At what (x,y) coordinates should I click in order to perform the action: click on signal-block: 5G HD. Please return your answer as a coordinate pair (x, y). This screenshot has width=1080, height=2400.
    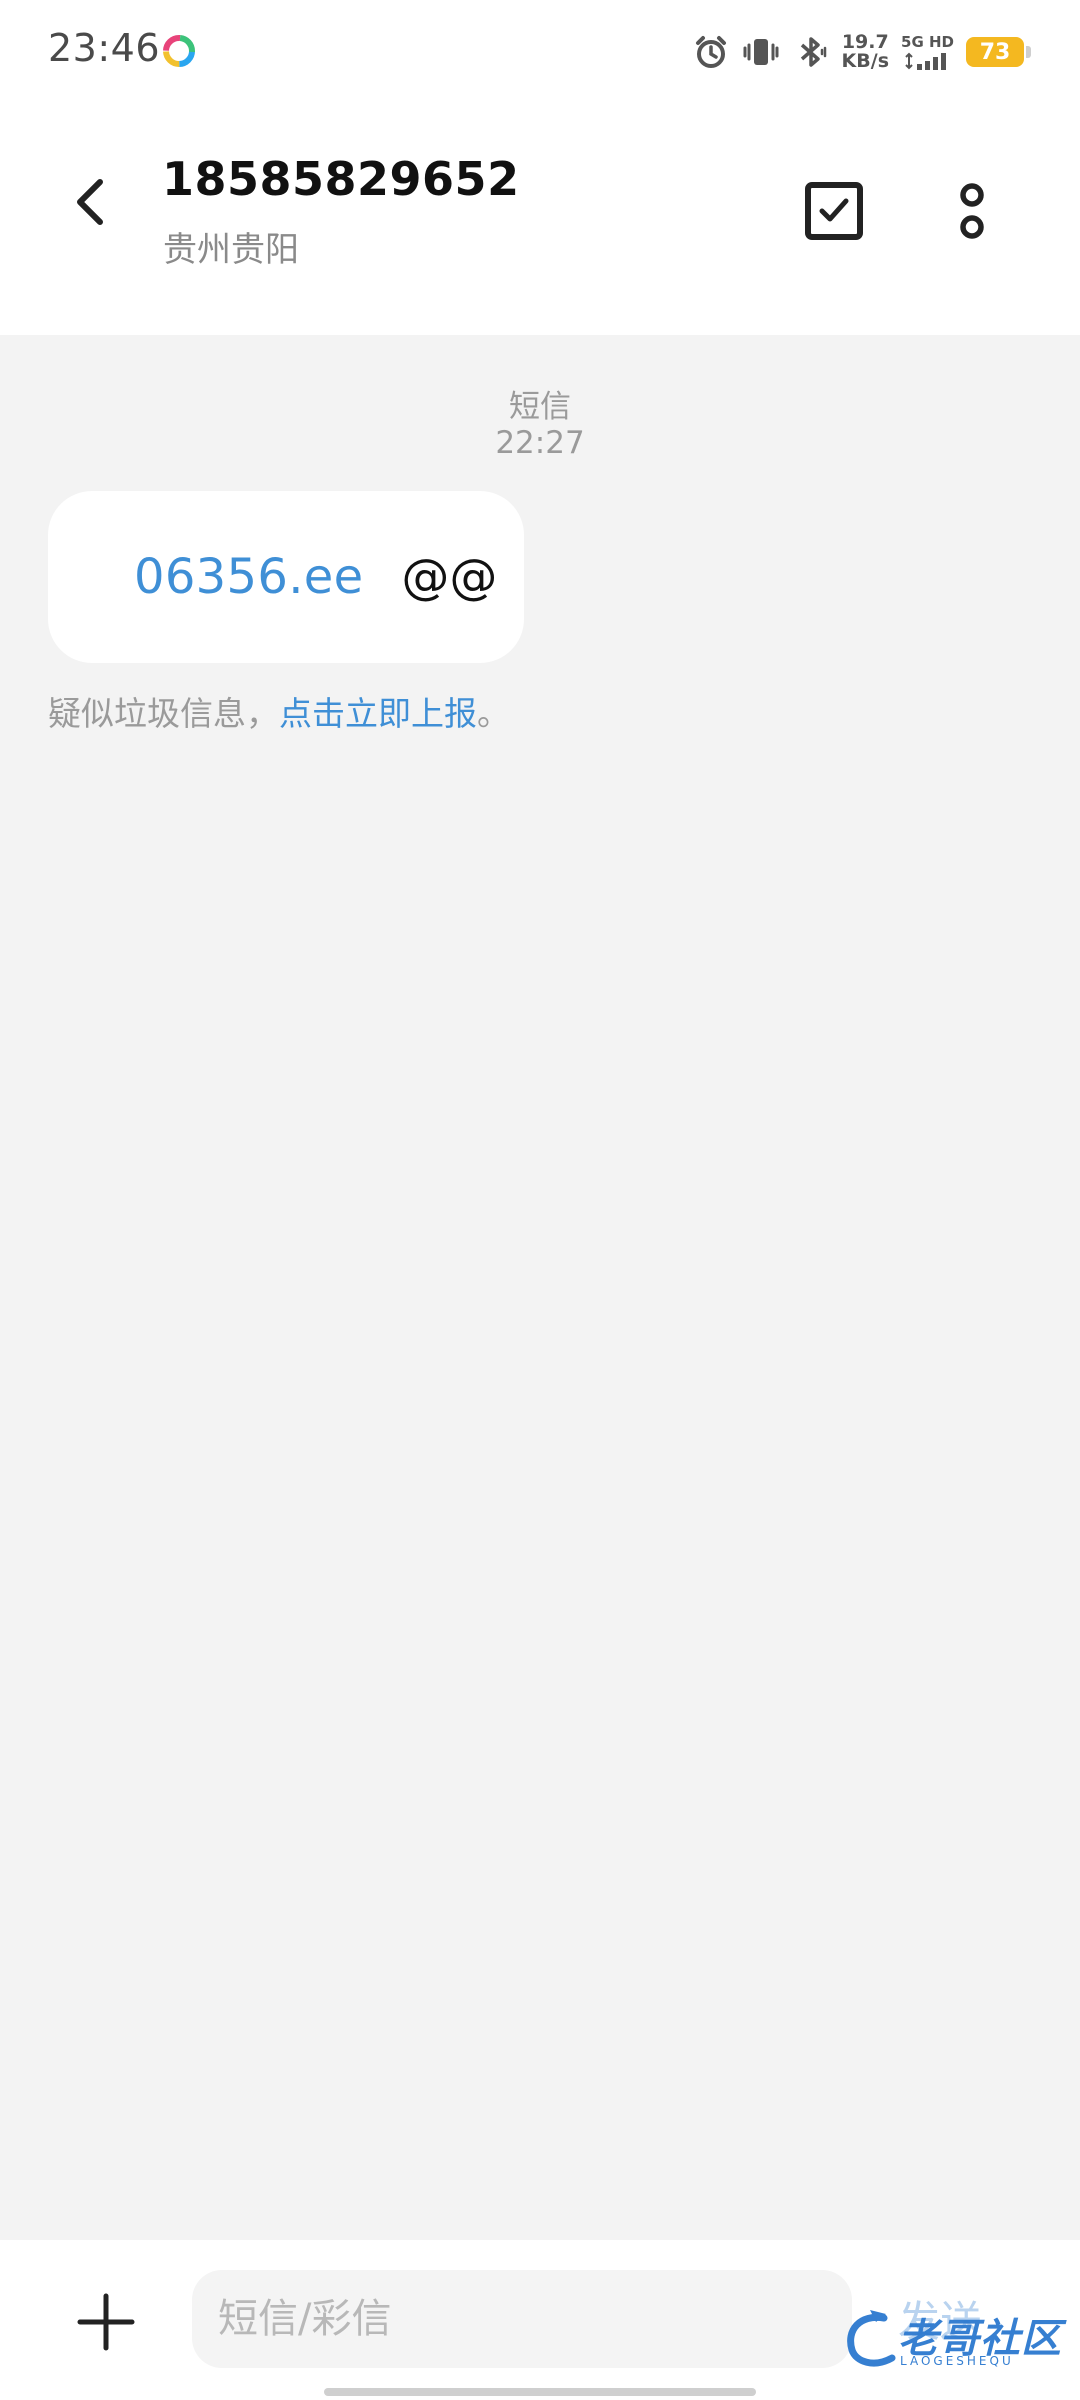
    Looking at the image, I should click on (927, 51).